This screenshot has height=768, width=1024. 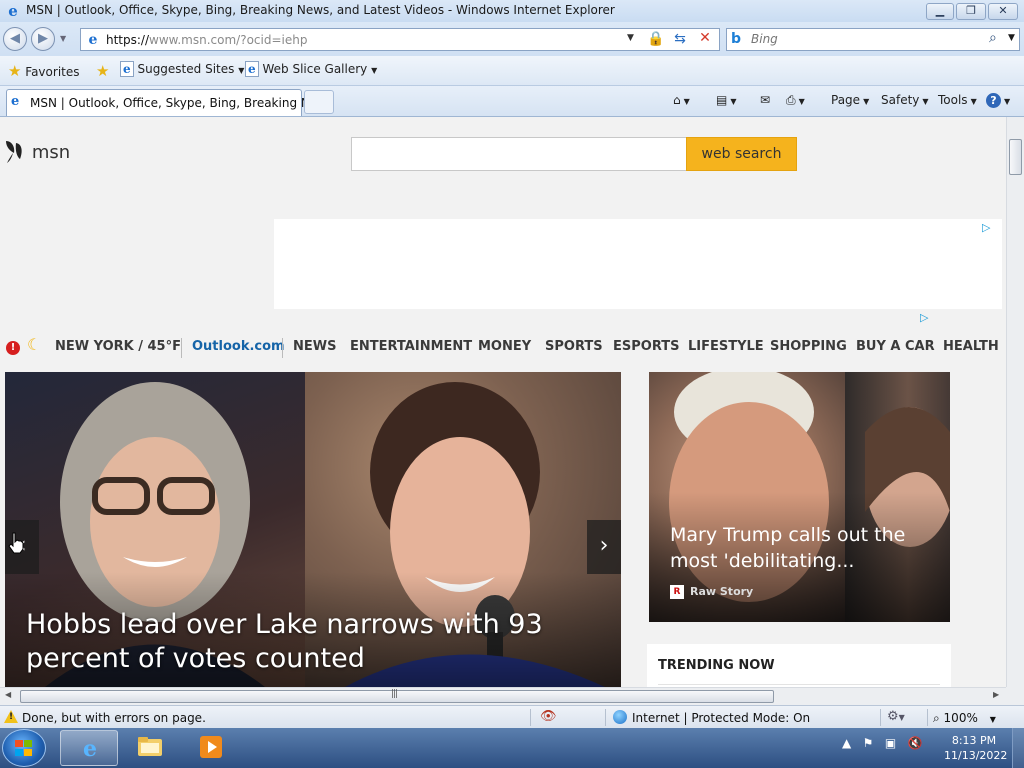 What do you see at coordinates (630, 38) in the screenshot?
I see `address-dropdown-icon: ▼` at bounding box center [630, 38].